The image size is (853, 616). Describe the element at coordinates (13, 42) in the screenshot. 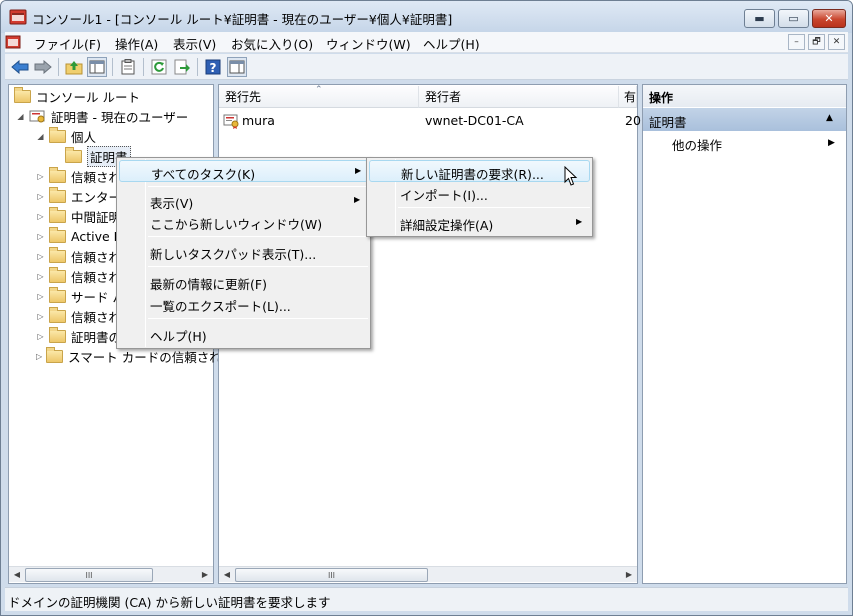

I see `console-system-menu-icon` at that location.